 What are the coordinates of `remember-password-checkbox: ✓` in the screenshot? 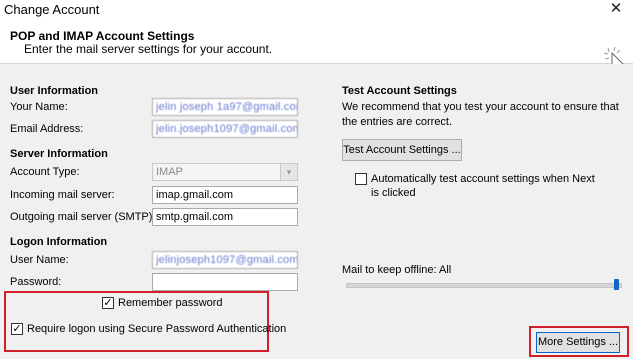 It's located at (108, 303).